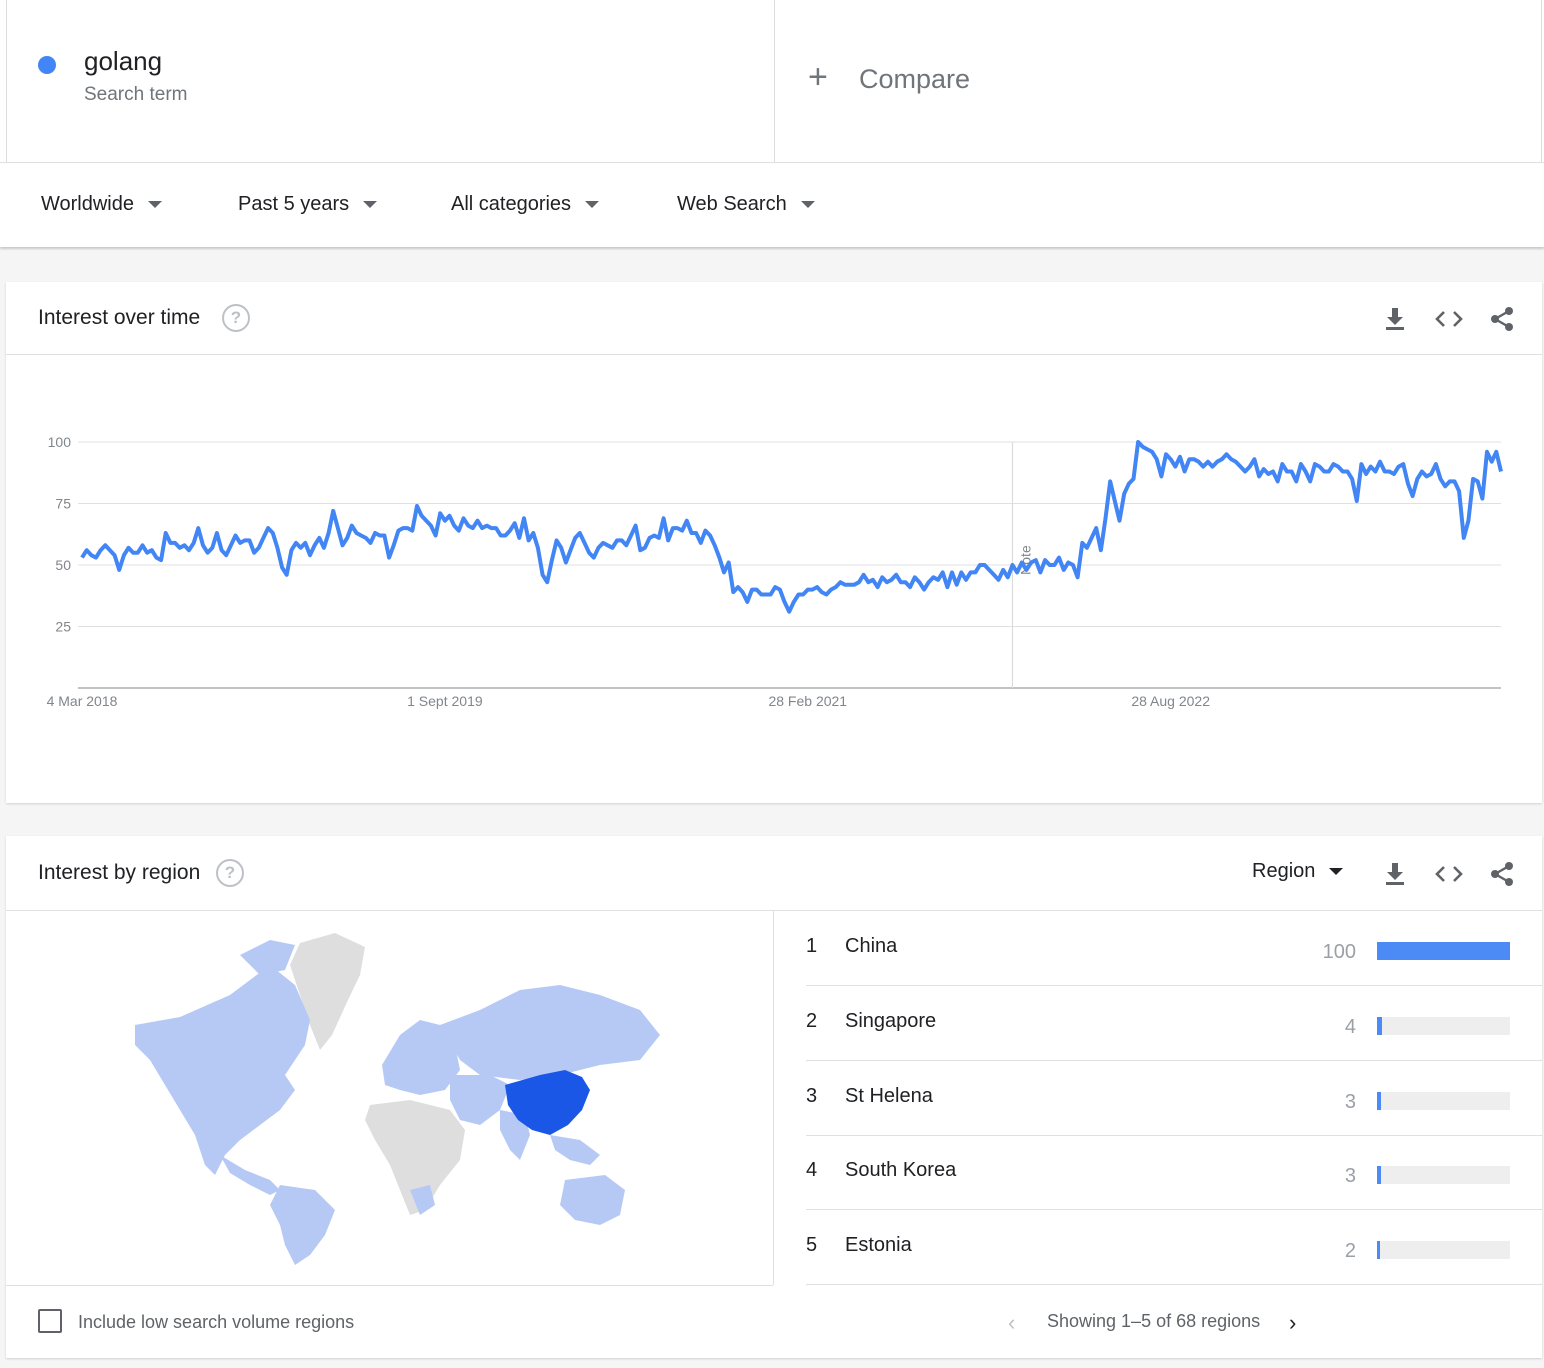 The image size is (1544, 1368). What do you see at coordinates (1174, 1023) in the screenshot?
I see `region-row: 2 Singapore 4` at bounding box center [1174, 1023].